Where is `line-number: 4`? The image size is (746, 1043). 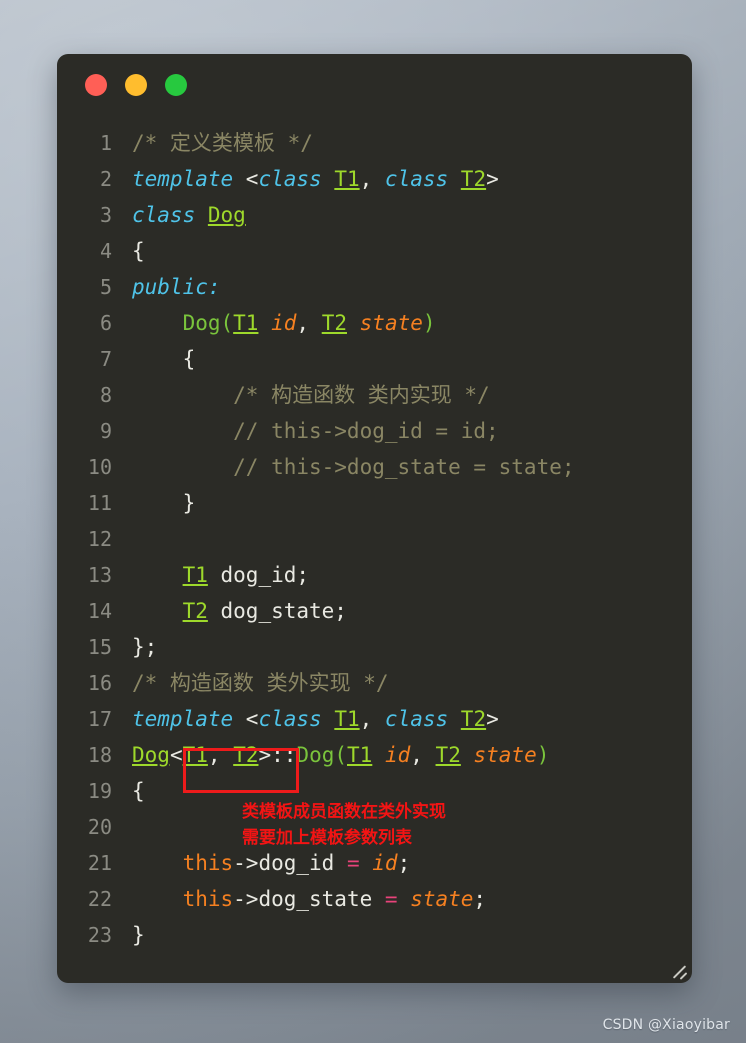 line-number: 4 is located at coordinates (105, 251).